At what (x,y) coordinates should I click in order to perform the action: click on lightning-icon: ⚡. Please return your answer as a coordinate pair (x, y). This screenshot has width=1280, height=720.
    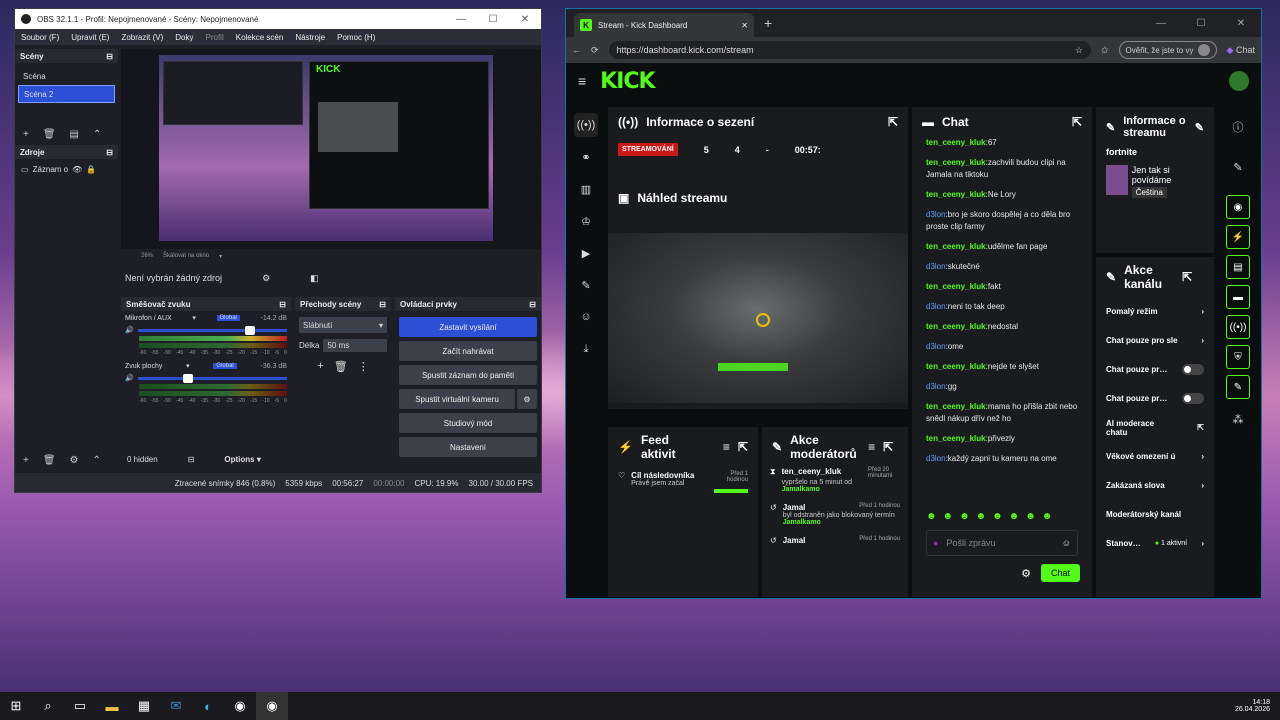
    Looking at the image, I should click on (1238, 237).